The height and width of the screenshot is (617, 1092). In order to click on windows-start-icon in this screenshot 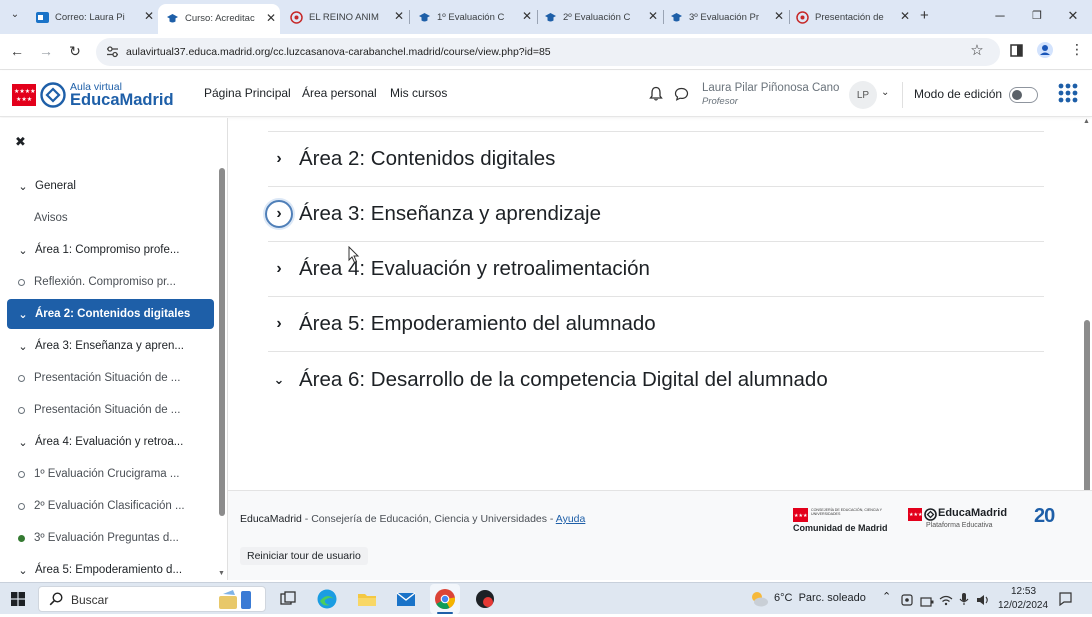, I will do `click(18, 601)`.